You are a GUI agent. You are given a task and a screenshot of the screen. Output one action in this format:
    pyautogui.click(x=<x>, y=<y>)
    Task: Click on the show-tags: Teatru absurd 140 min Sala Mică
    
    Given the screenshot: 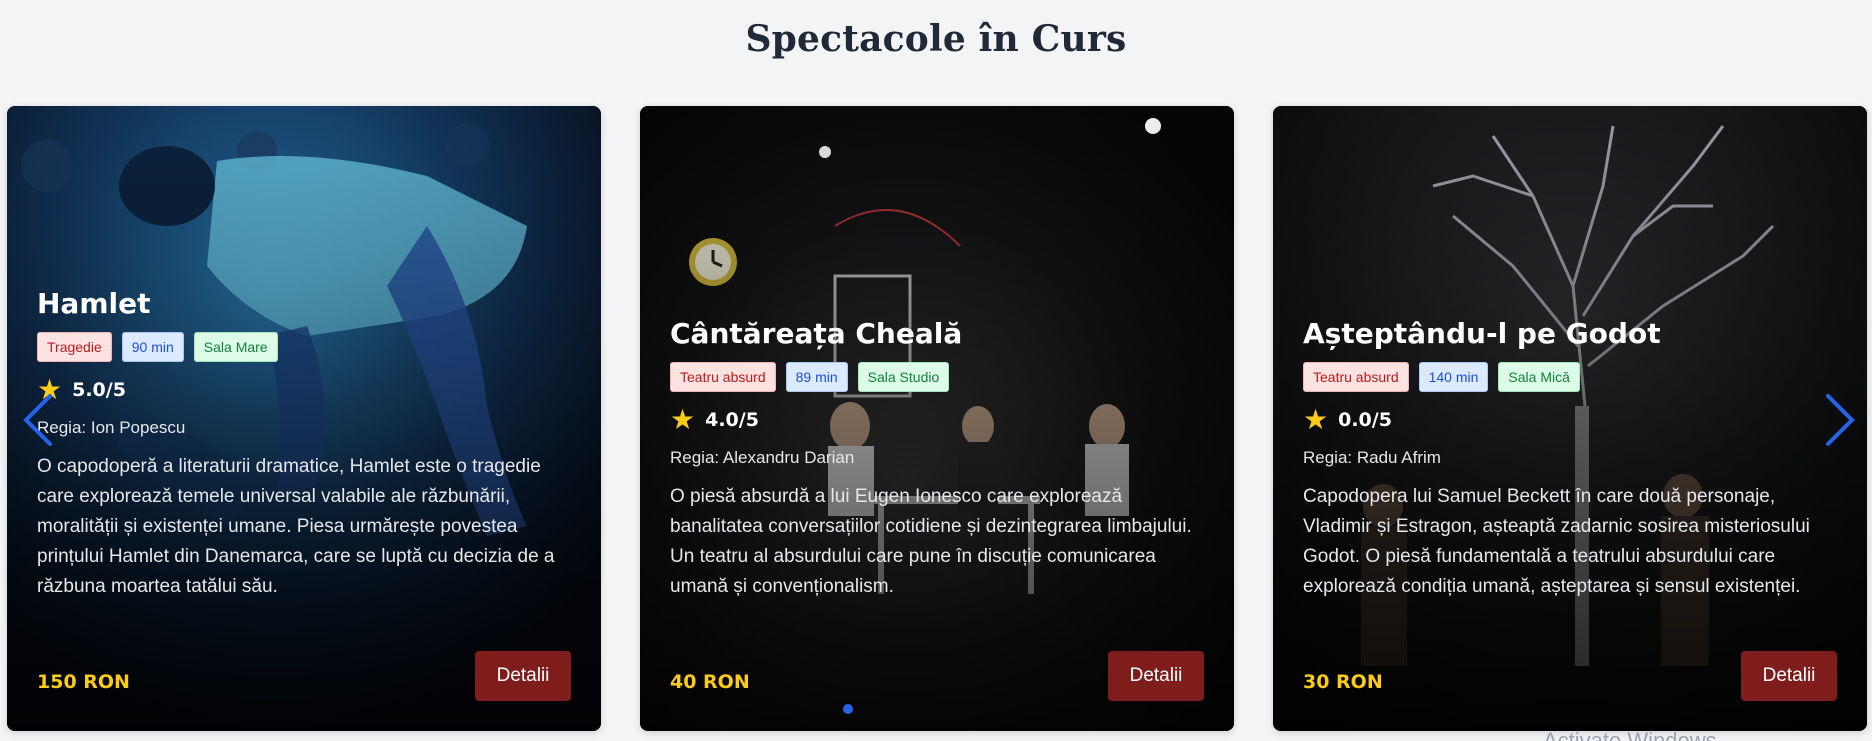 What is the action you would take?
    pyautogui.click(x=1570, y=377)
    